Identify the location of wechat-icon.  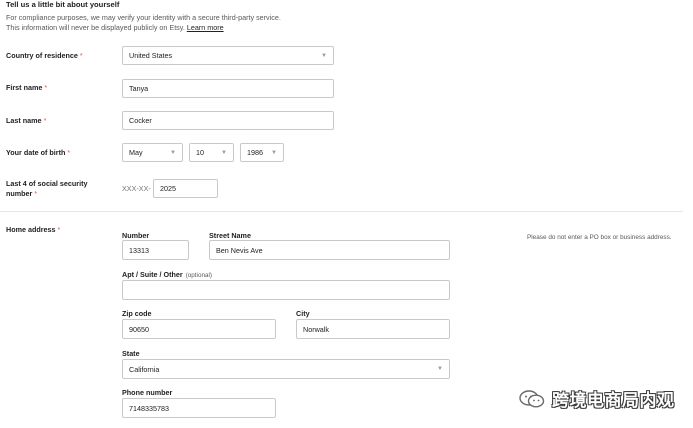
(532, 398).